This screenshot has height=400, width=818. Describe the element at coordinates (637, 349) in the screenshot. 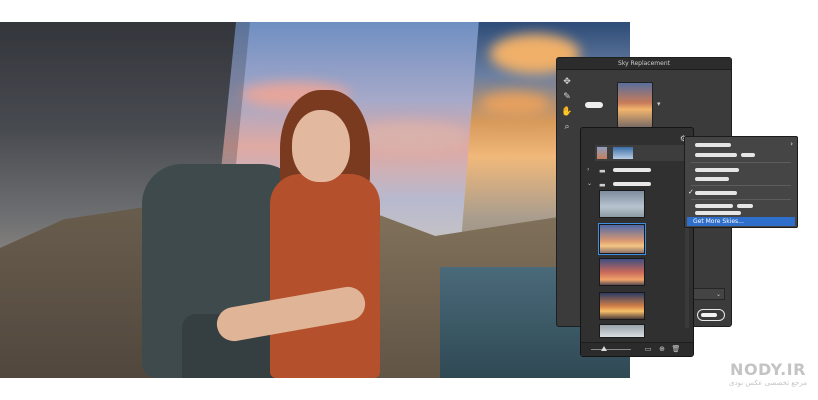

I see `panel-footer: ▭ ⊕ 🗑` at that location.